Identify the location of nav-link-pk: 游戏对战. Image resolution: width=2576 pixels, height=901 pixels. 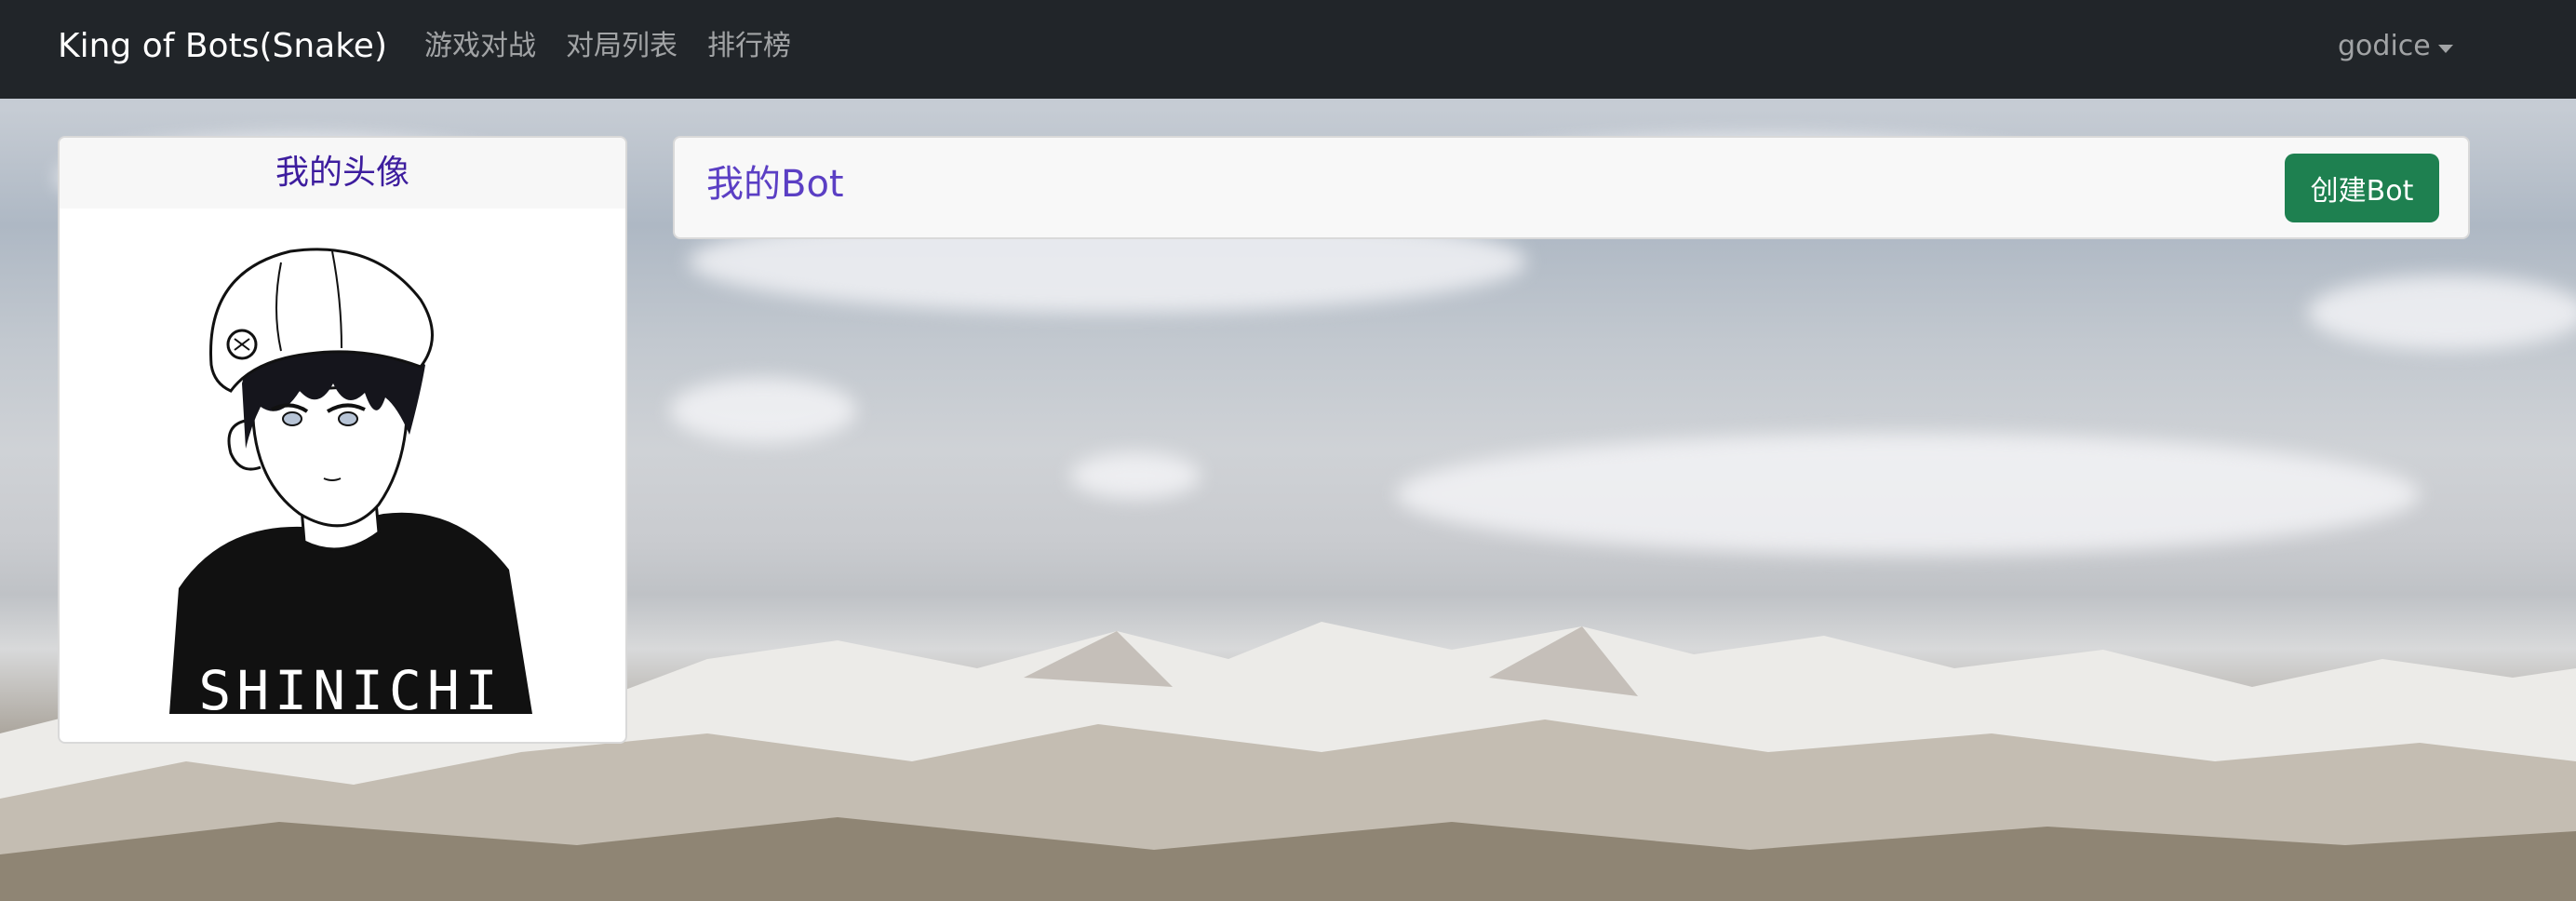
(480, 46).